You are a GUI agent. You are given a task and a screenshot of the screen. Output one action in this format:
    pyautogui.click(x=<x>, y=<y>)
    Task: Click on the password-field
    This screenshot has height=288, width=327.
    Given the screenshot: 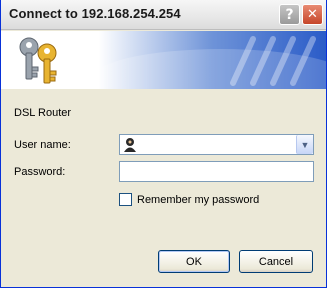 What is the action you would take?
    pyautogui.click(x=216, y=171)
    